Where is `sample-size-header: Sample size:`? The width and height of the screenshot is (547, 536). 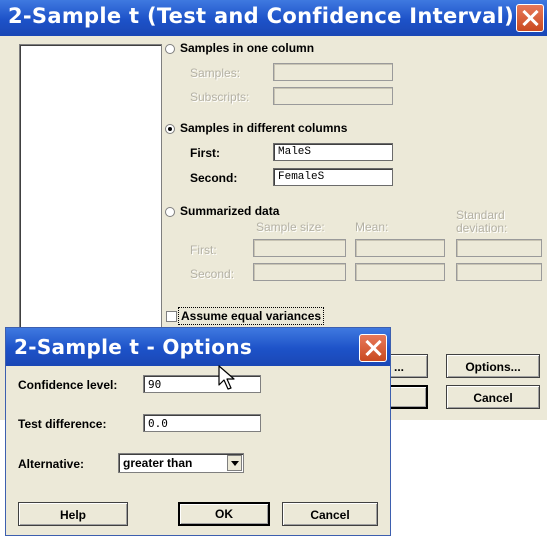
sample-size-header: Sample size: is located at coordinates (290, 227).